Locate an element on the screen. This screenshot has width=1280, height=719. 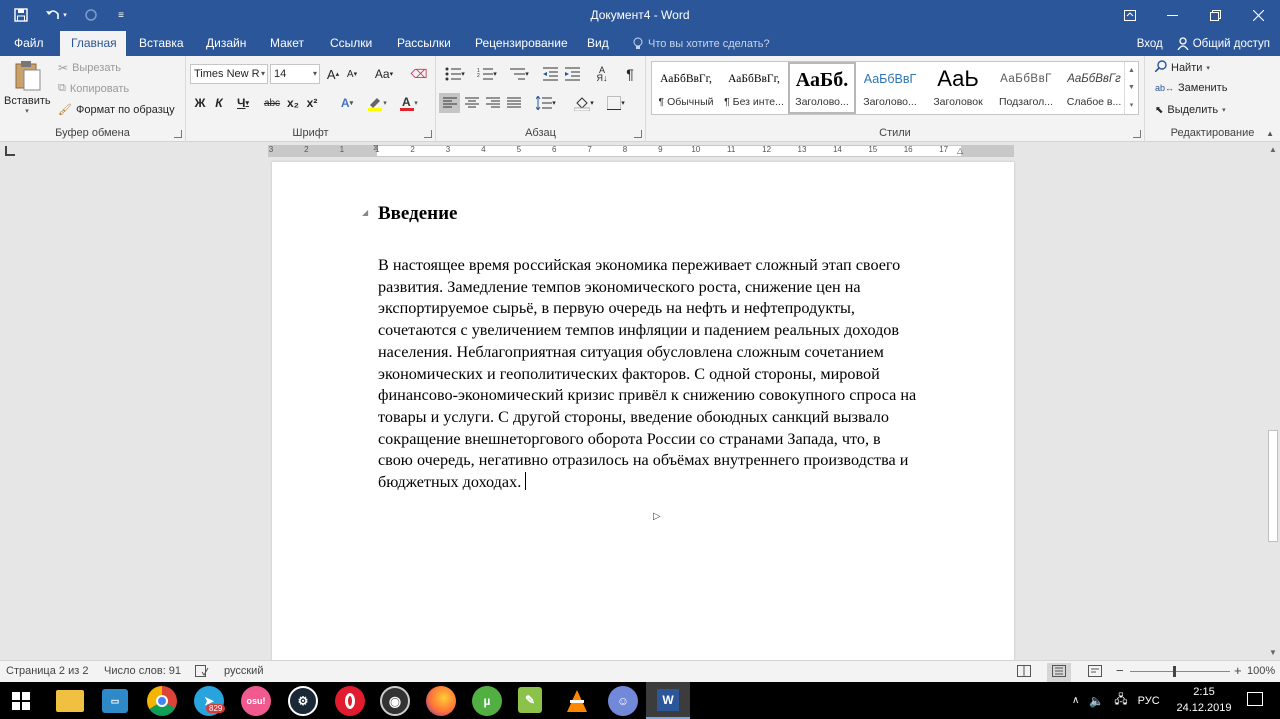
vertical-scrollbar: ▲ ▼ is located at coordinates (1273, 401).